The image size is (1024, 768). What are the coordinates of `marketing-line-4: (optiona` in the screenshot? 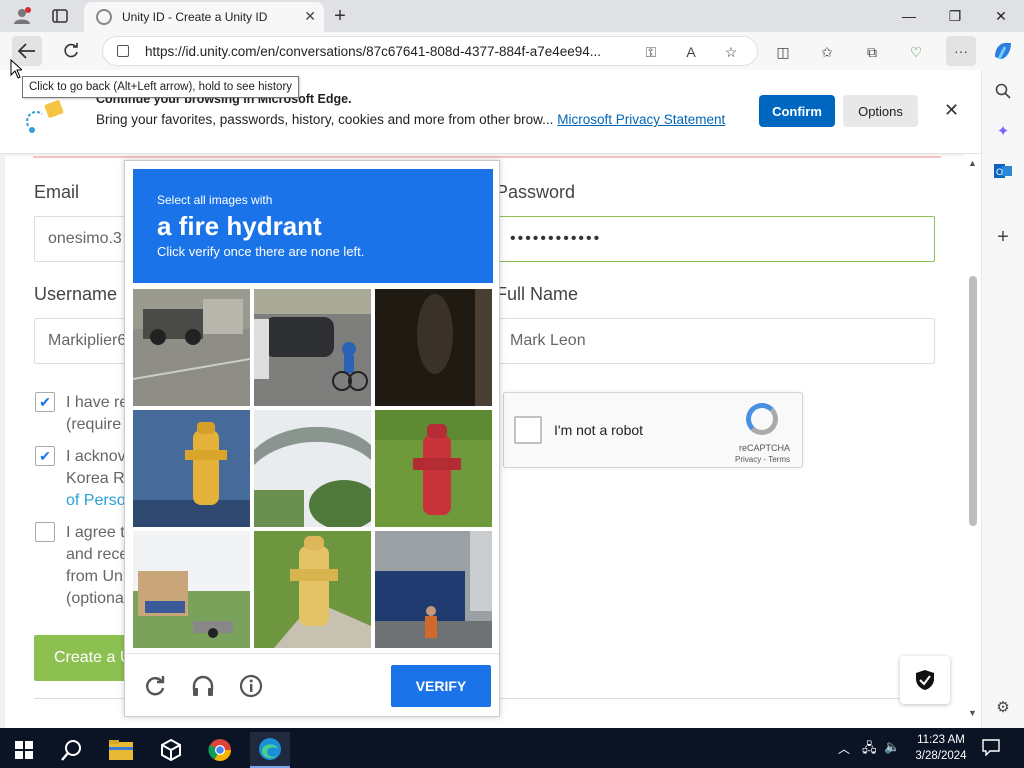 It's located at (95, 598).